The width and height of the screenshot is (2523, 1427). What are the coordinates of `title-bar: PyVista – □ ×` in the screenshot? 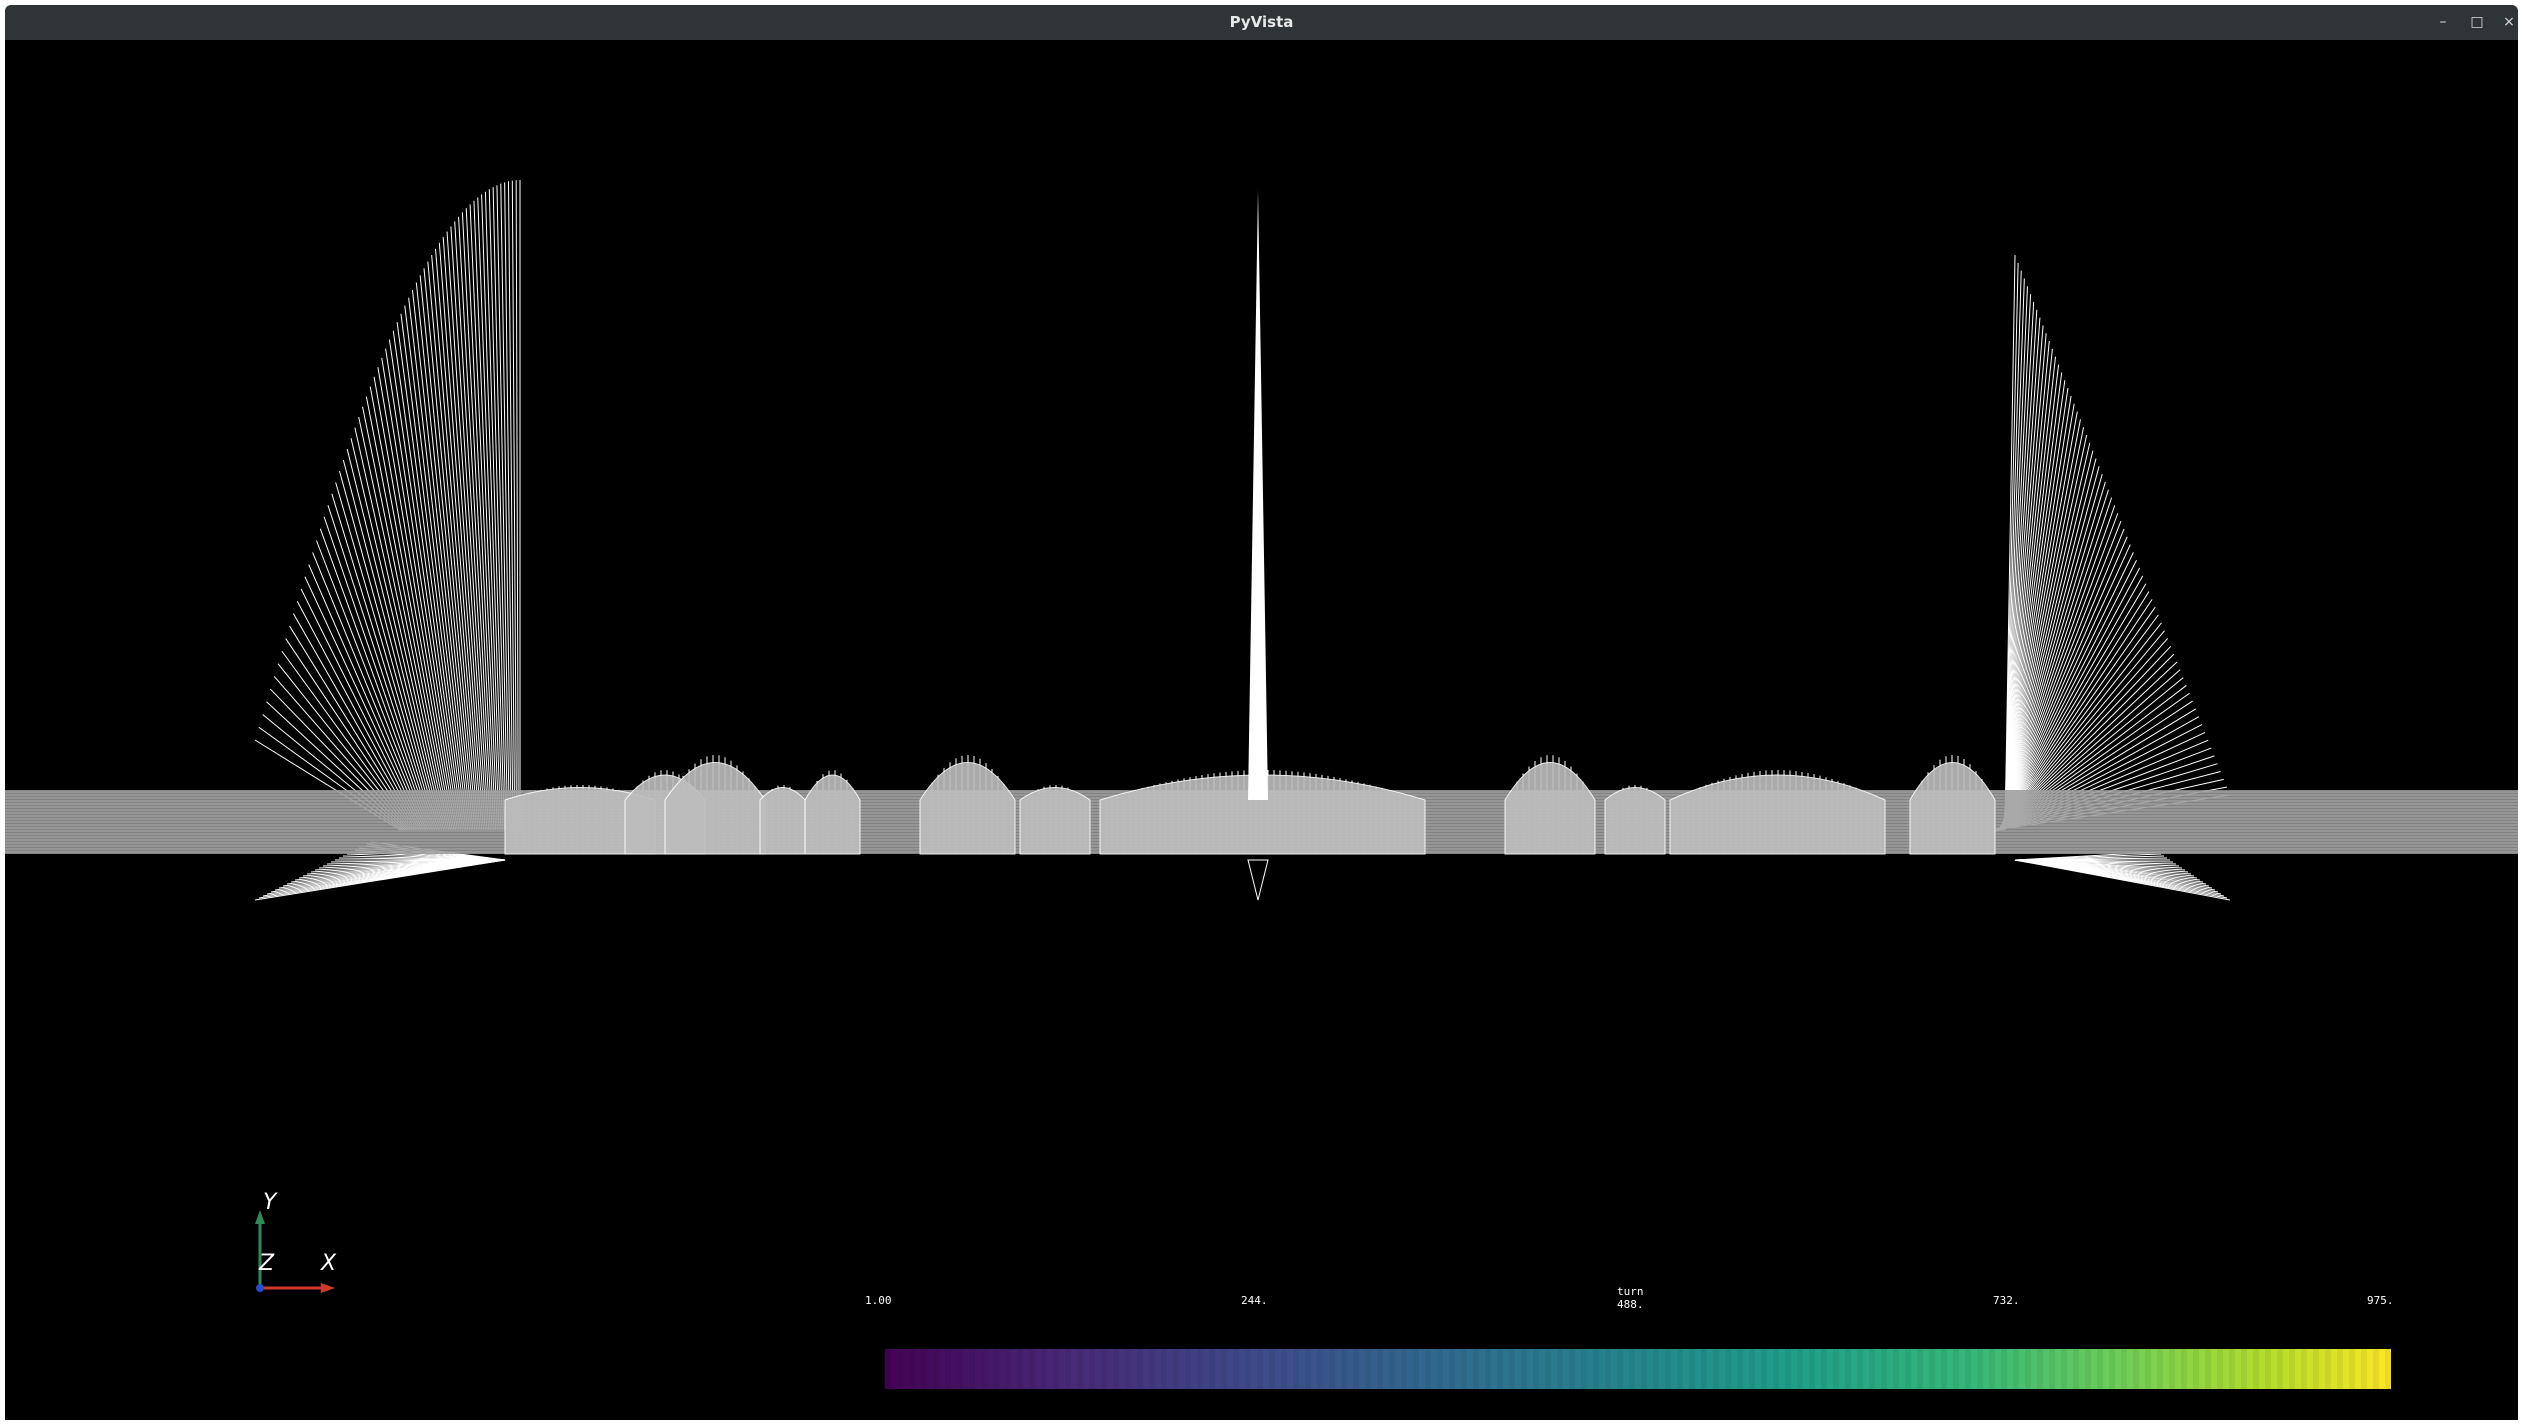 It's located at (1261, 22).